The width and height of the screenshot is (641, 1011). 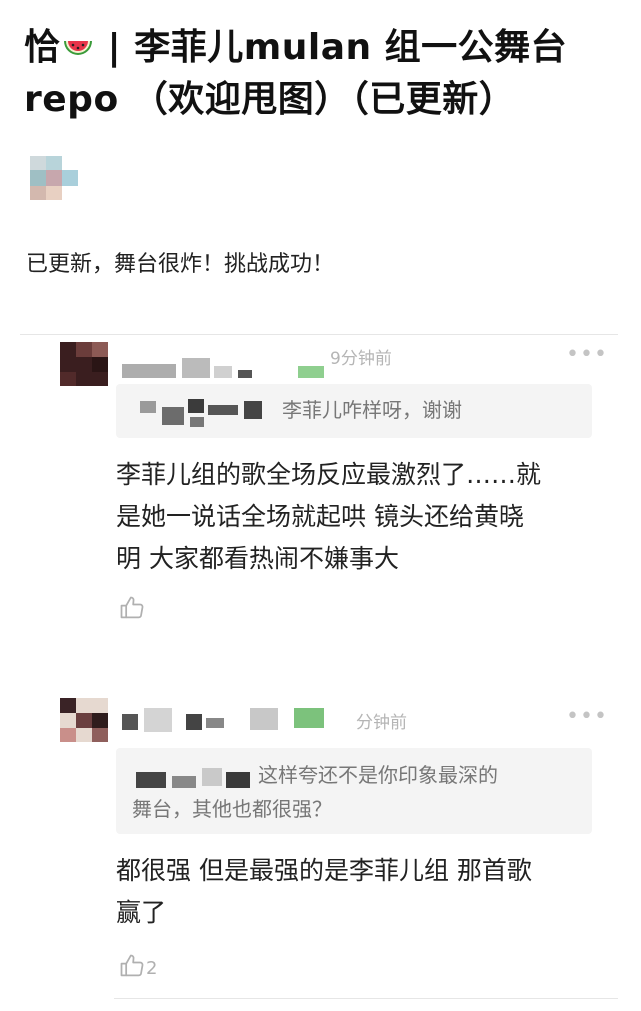 What do you see at coordinates (324, 870) in the screenshot?
I see `comment-line: 都很强 但是最强的是李菲儿组 那首歌` at bounding box center [324, 870].